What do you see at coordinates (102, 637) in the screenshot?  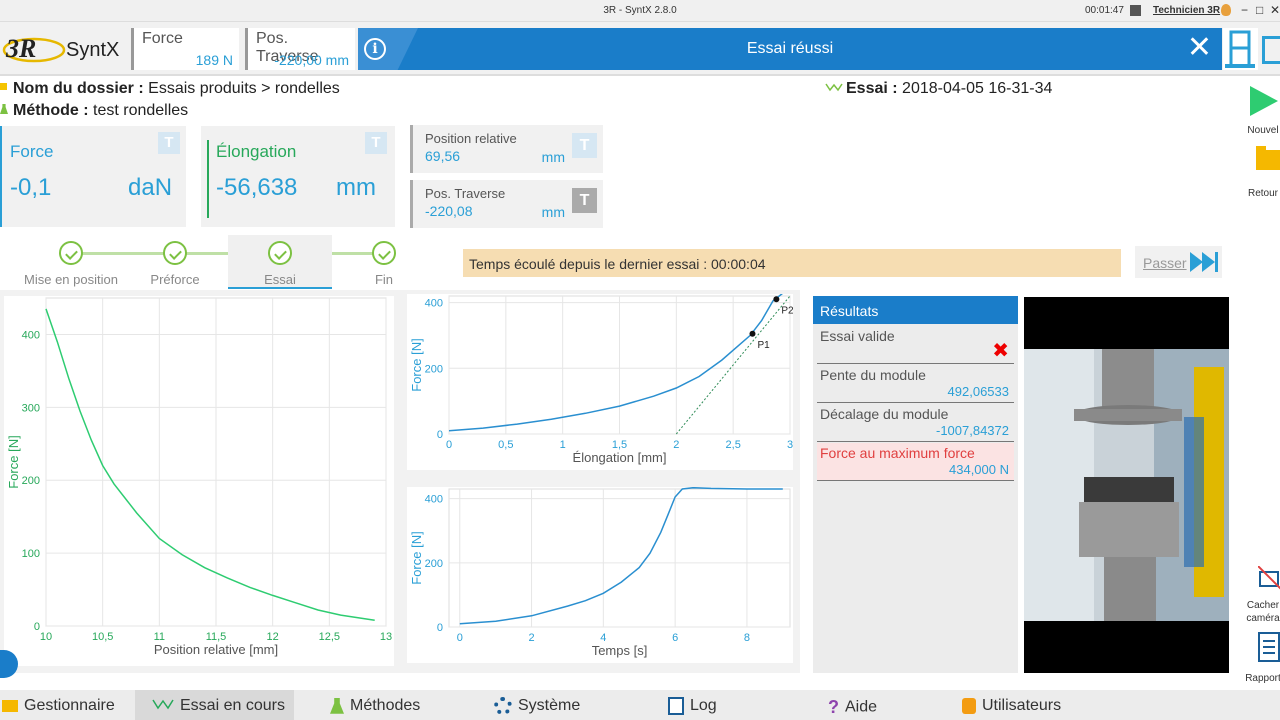 I see `x-tick-label: 10,5` at bounding box center [102, 637].